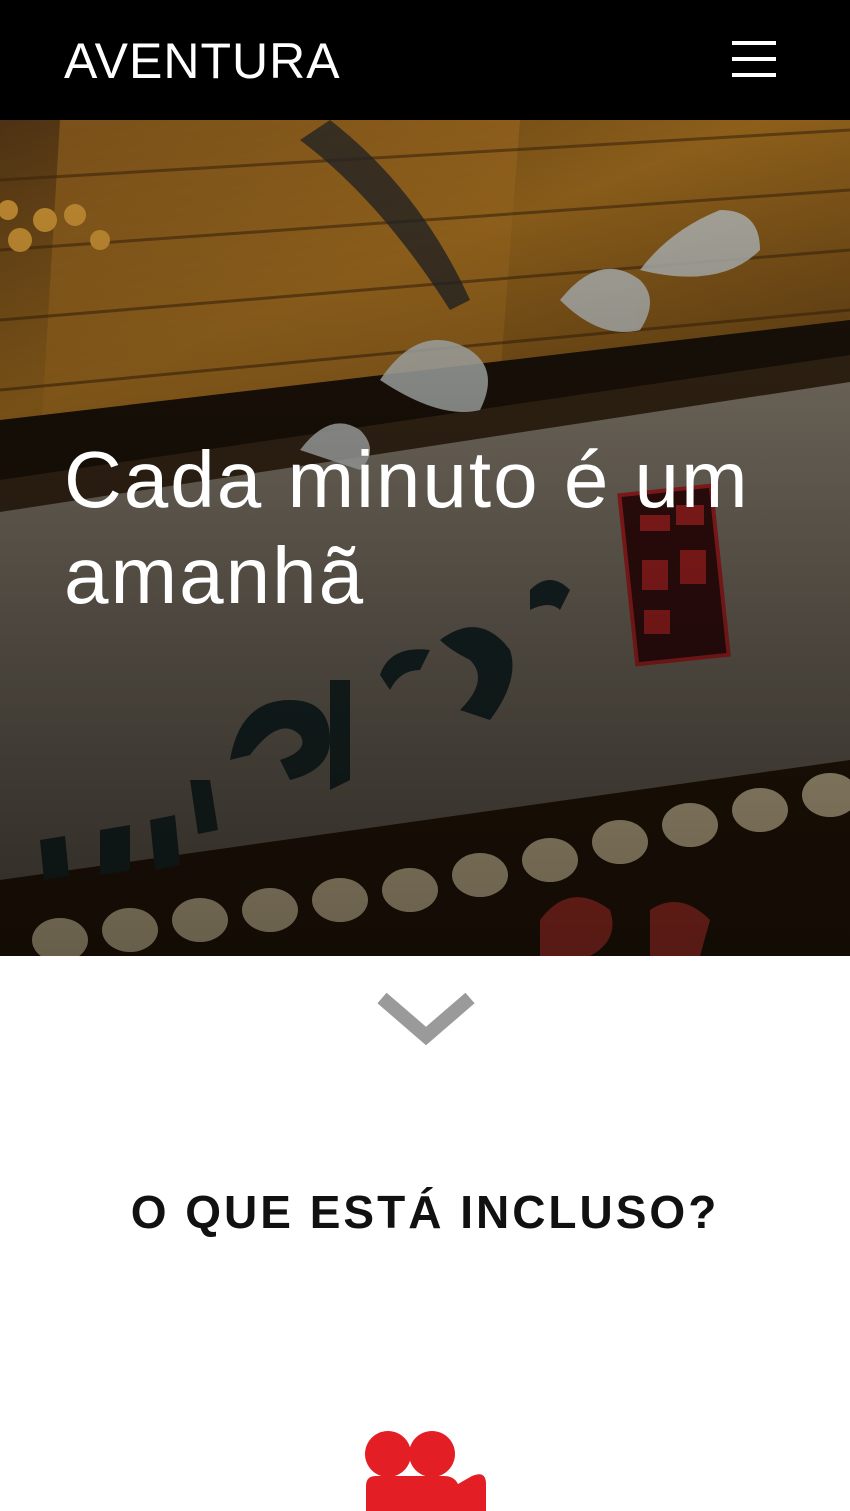  I want to click on chevron-down-icon, so click(426, 1019).